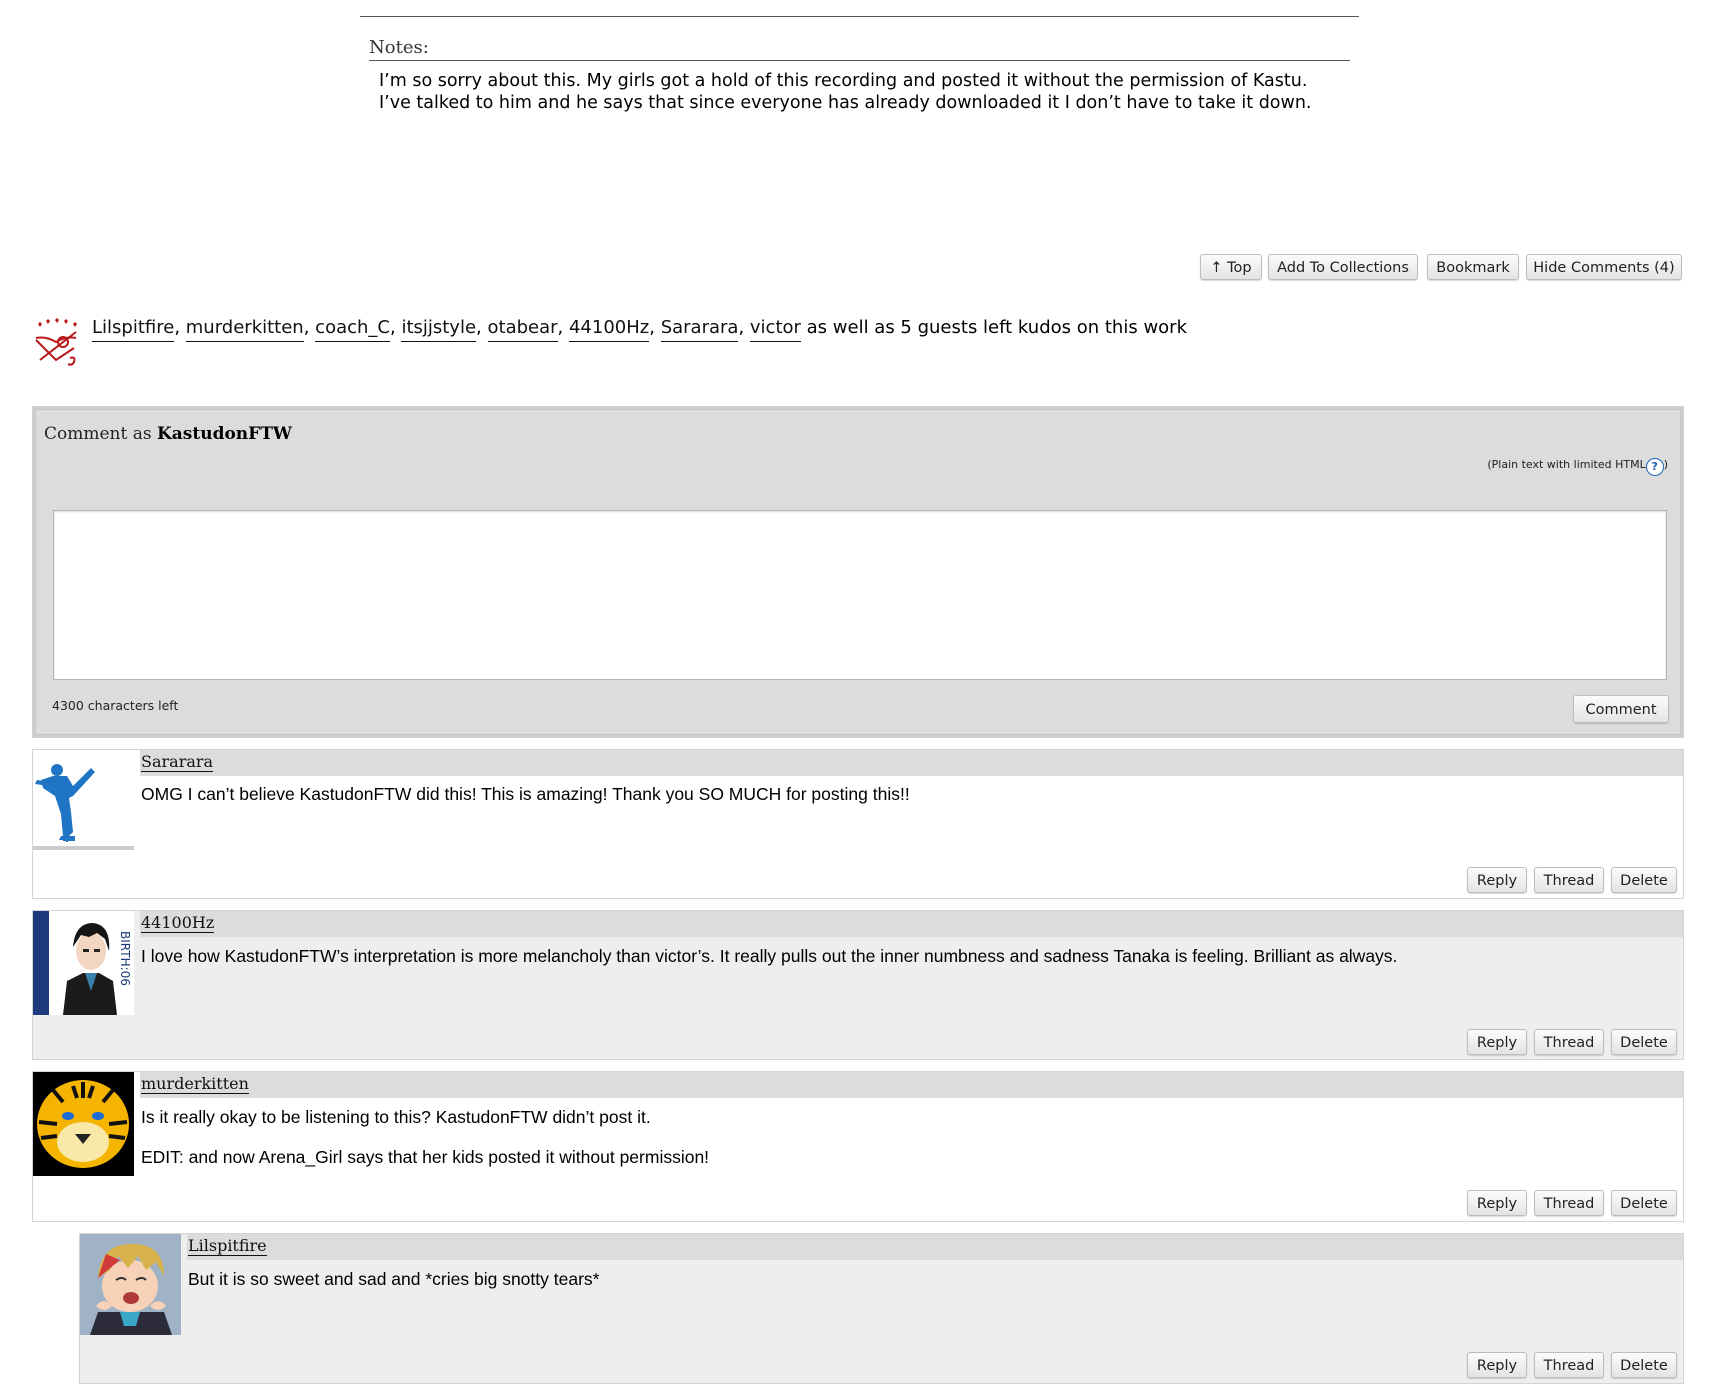 This screenshot has height=1390, width=1720. Describe the element at coordinates (115, 705) in the screenshot. I see `characters-left: 4300 characters left` at that location.